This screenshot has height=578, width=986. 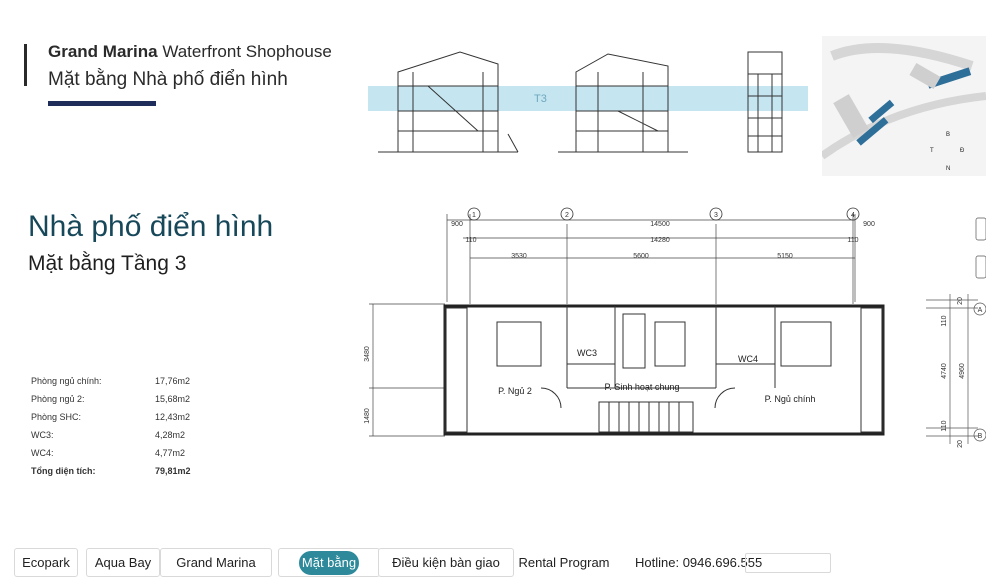 I want to click on dim-3480: 3480, so click(x=367, y=354).